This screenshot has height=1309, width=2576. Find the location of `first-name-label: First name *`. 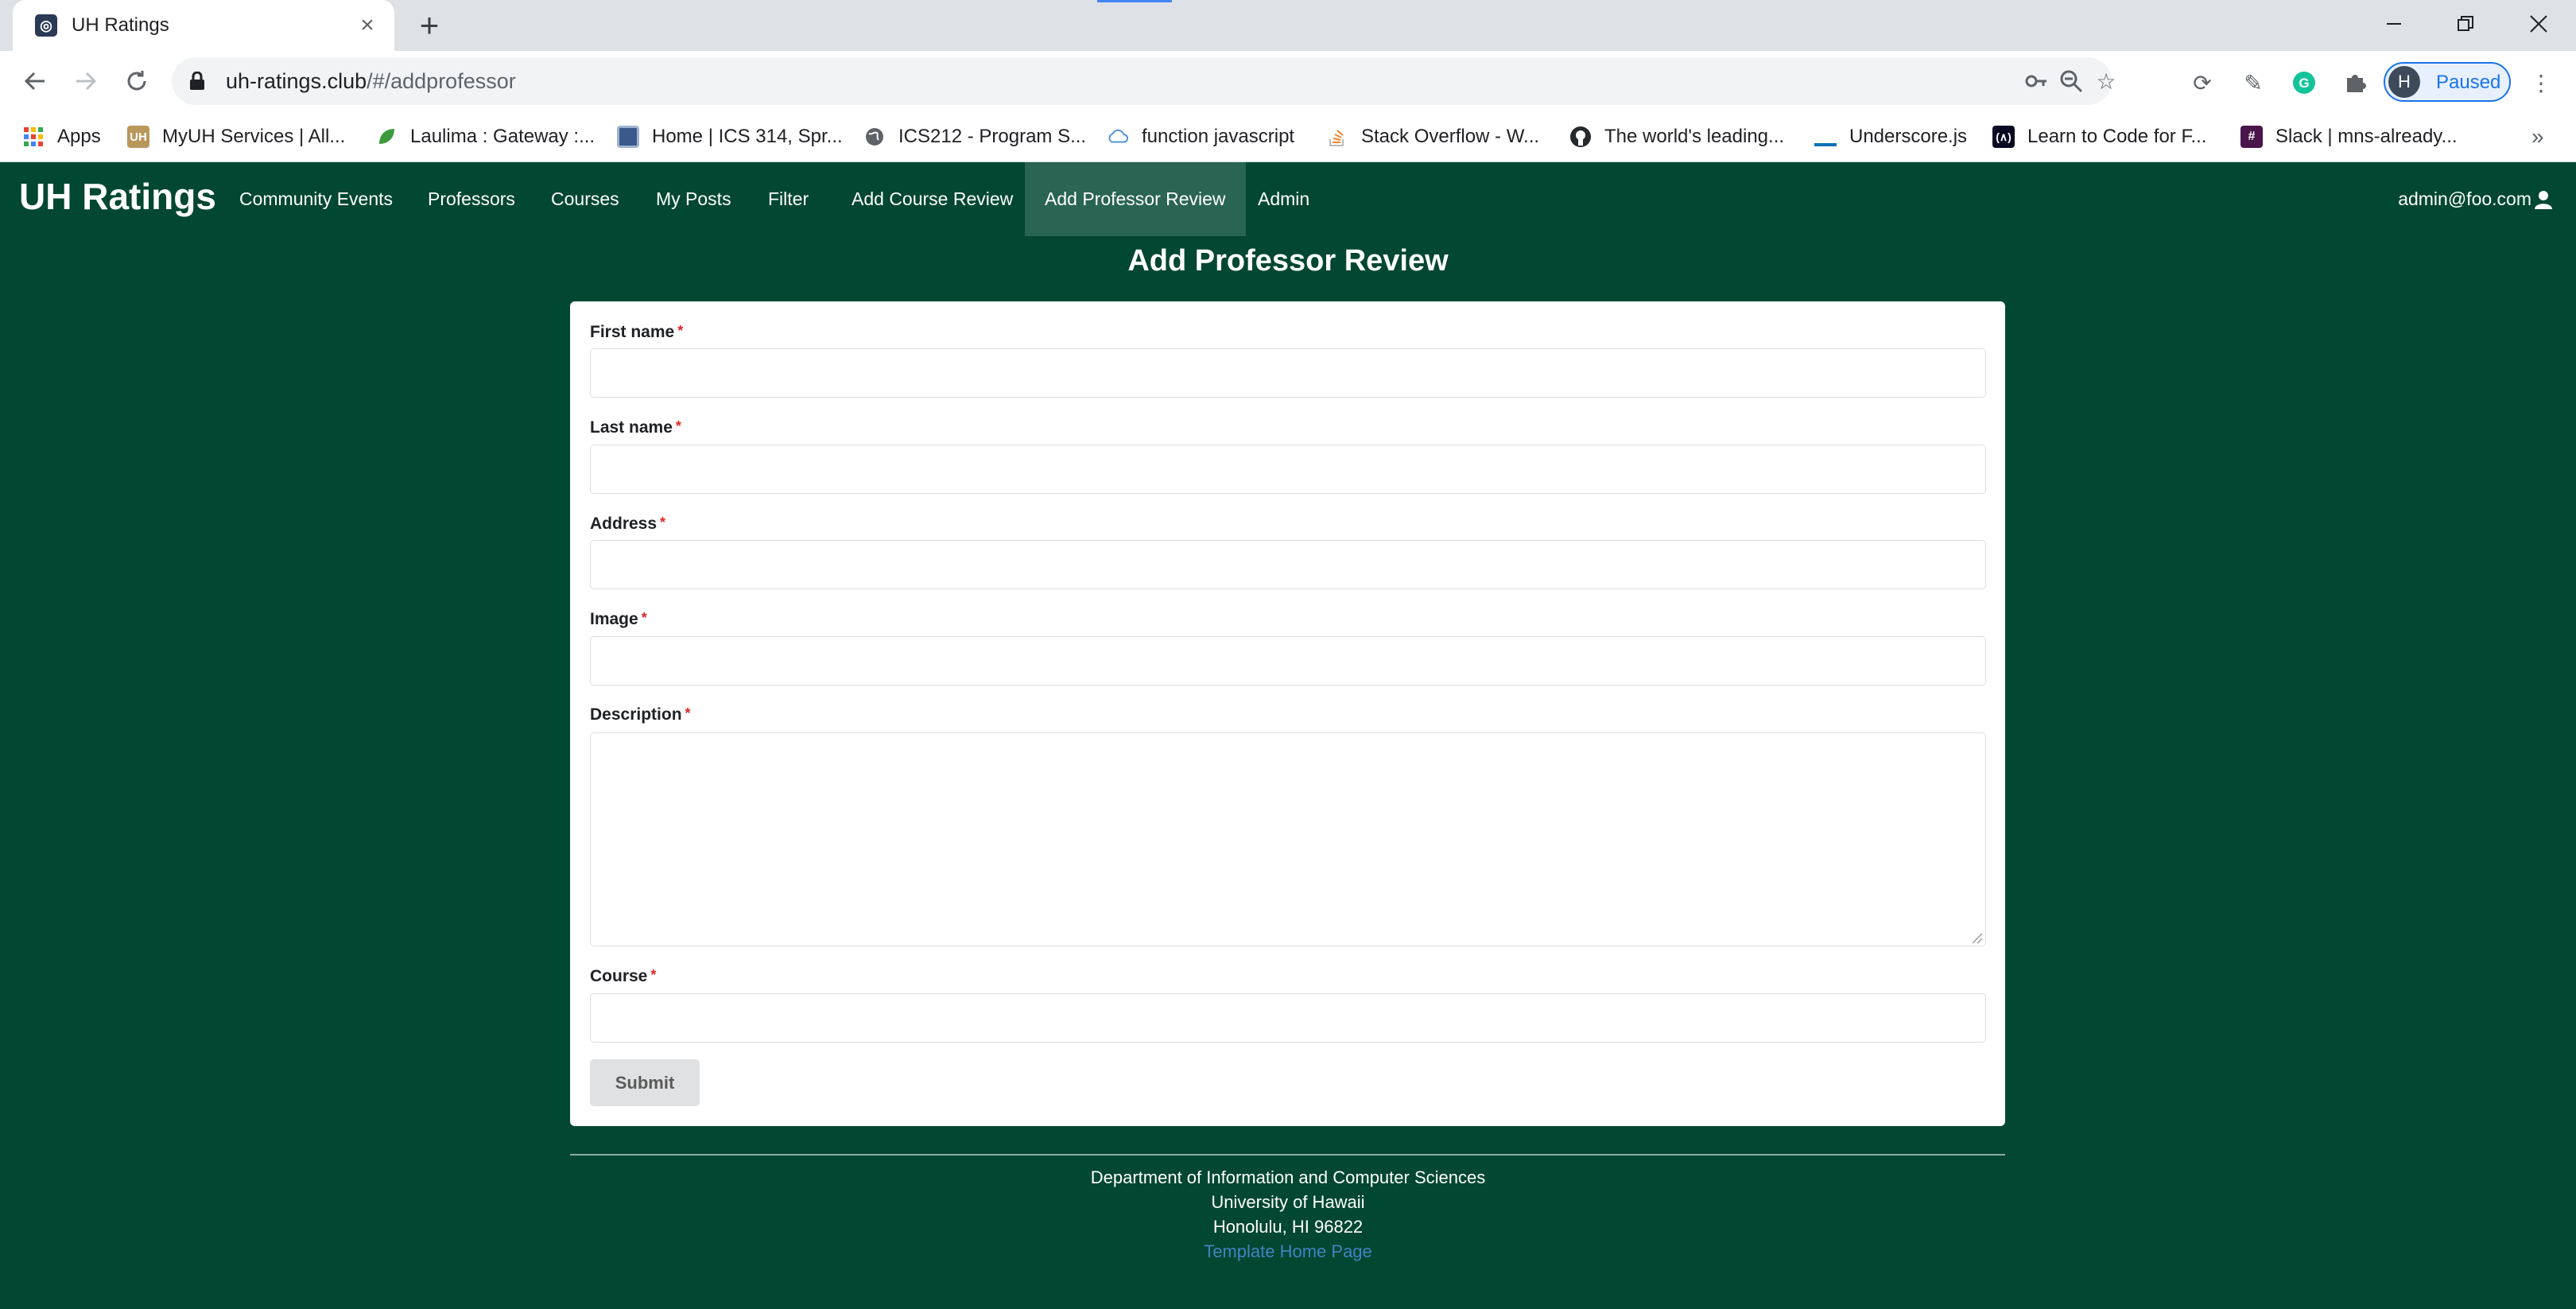

first-name-label: First name * is located at coordinates (637, 333).